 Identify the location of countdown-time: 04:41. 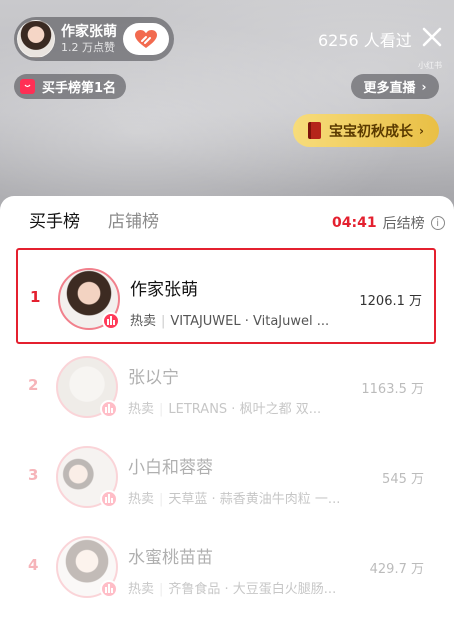
(354, 223).